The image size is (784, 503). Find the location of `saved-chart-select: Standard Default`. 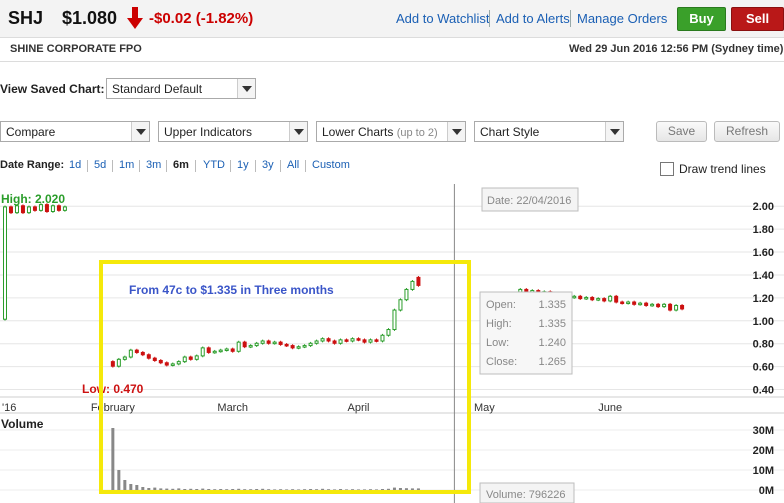

saved-chart-select: Standard Default is located at coordinates (181, 88).